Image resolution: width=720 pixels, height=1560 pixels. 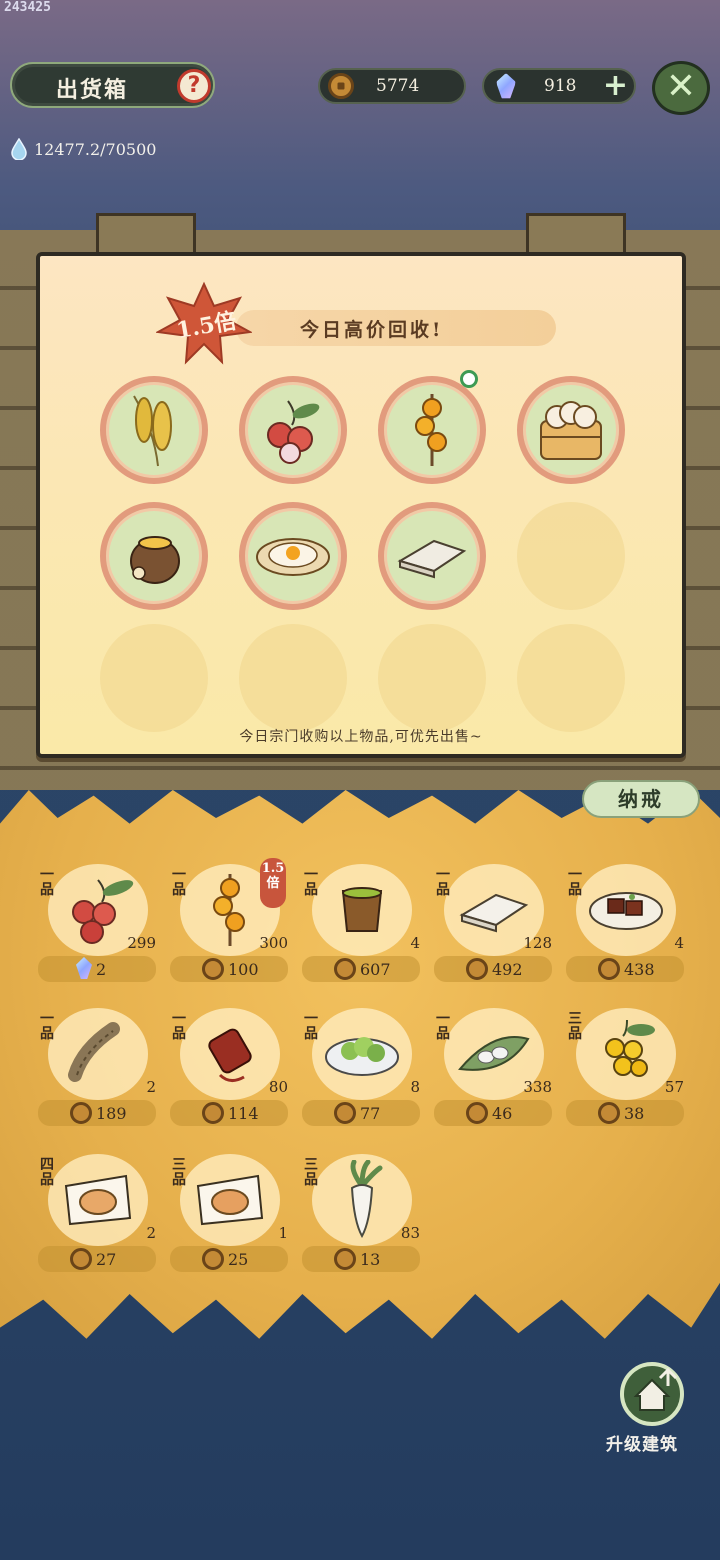 I want to click on storage-item: 一品 2 189, so click(x=97, y=1065).